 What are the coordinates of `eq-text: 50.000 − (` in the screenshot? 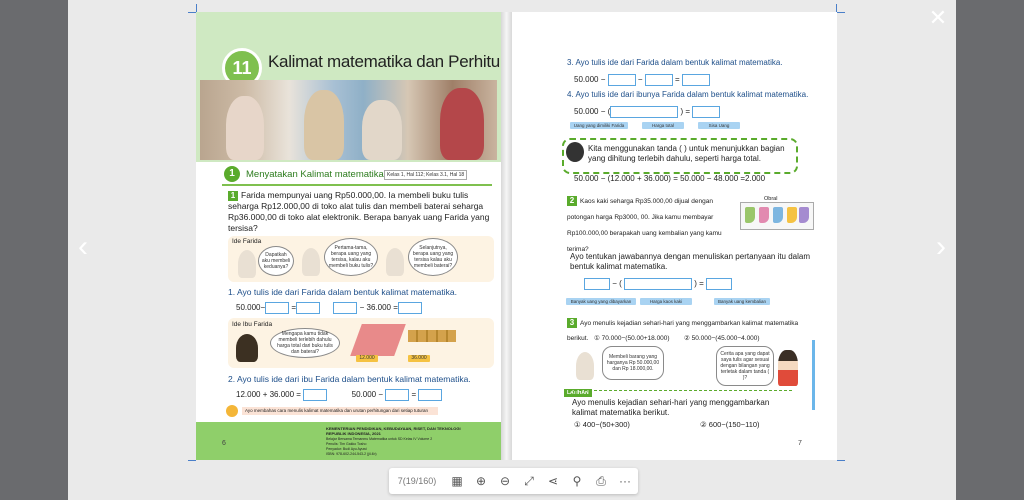 It's located at (592, 112).